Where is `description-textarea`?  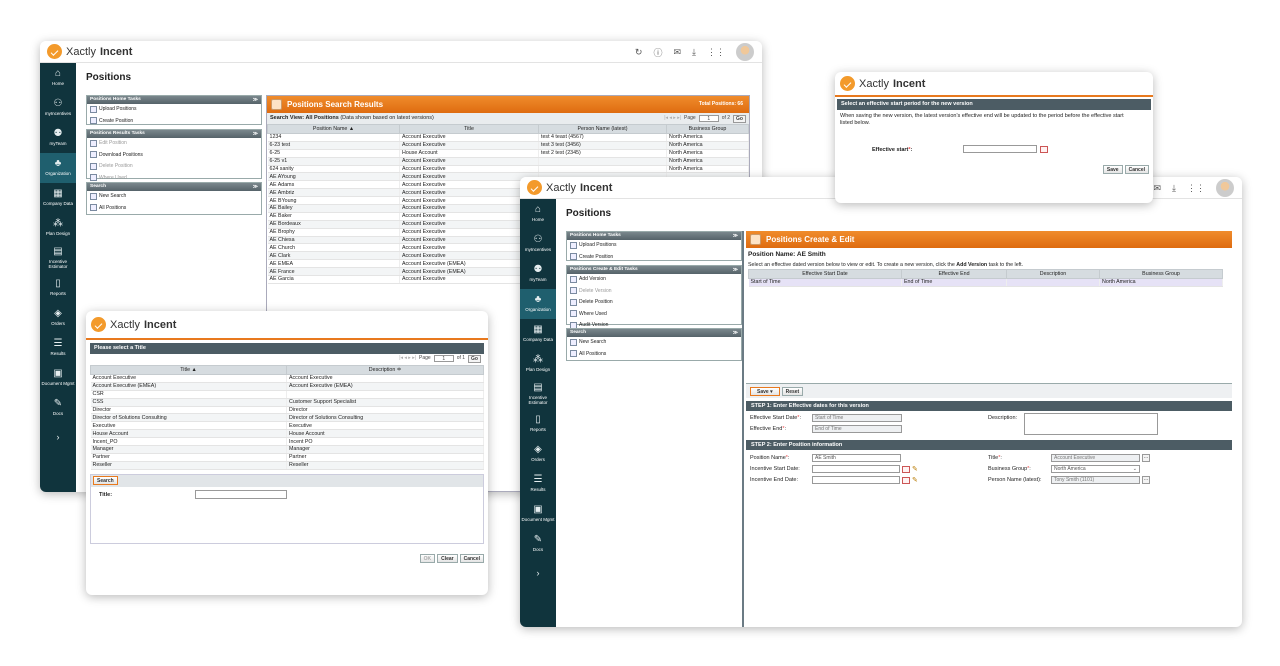
description-textarea is located at coordinates (1091, 424).